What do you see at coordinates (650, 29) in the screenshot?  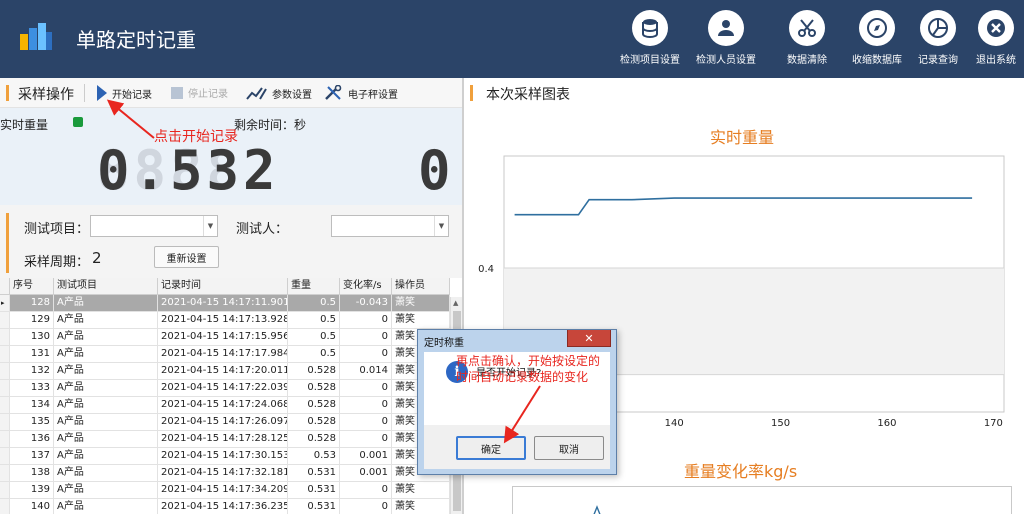 I see `database-icon` at bounding box center [650, 29].